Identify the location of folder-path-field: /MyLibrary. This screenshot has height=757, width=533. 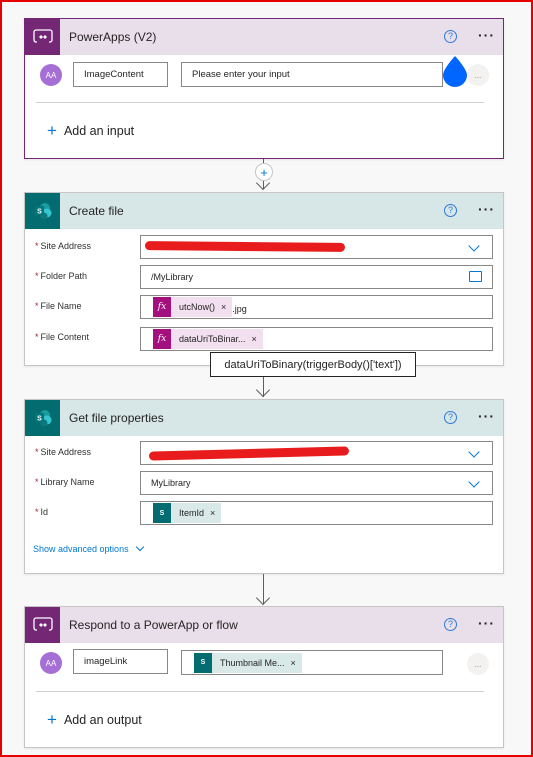
(316, 277).